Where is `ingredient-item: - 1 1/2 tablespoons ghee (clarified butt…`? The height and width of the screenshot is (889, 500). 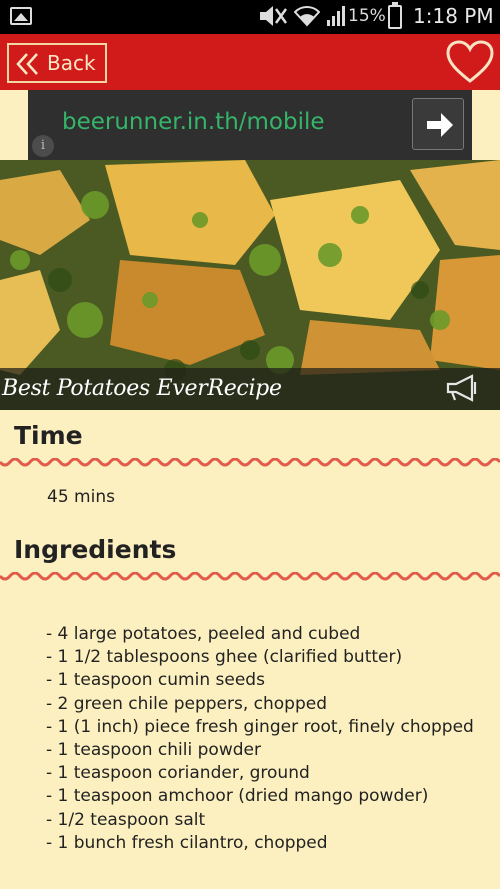 ingredient-item: - 1 1/2 tablespoons ghee (clarified butt… is located at coordinates (224, 657).